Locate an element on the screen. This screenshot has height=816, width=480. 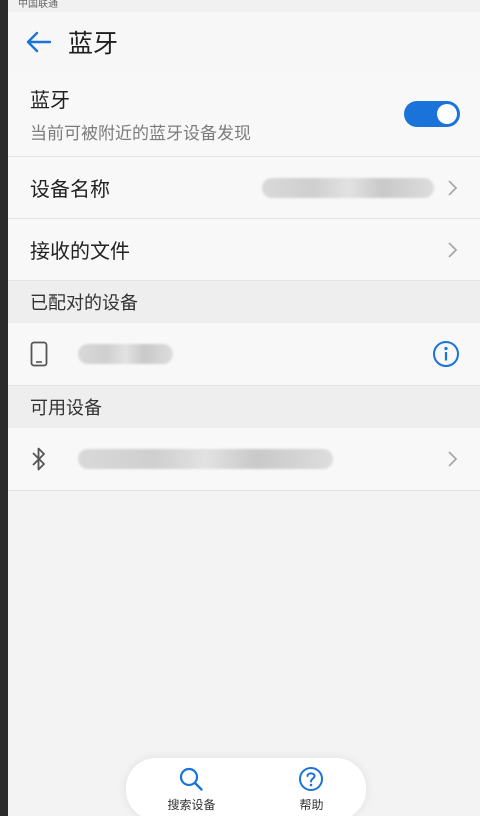
help-button: 帮助 is located at coordinates (311, 789).